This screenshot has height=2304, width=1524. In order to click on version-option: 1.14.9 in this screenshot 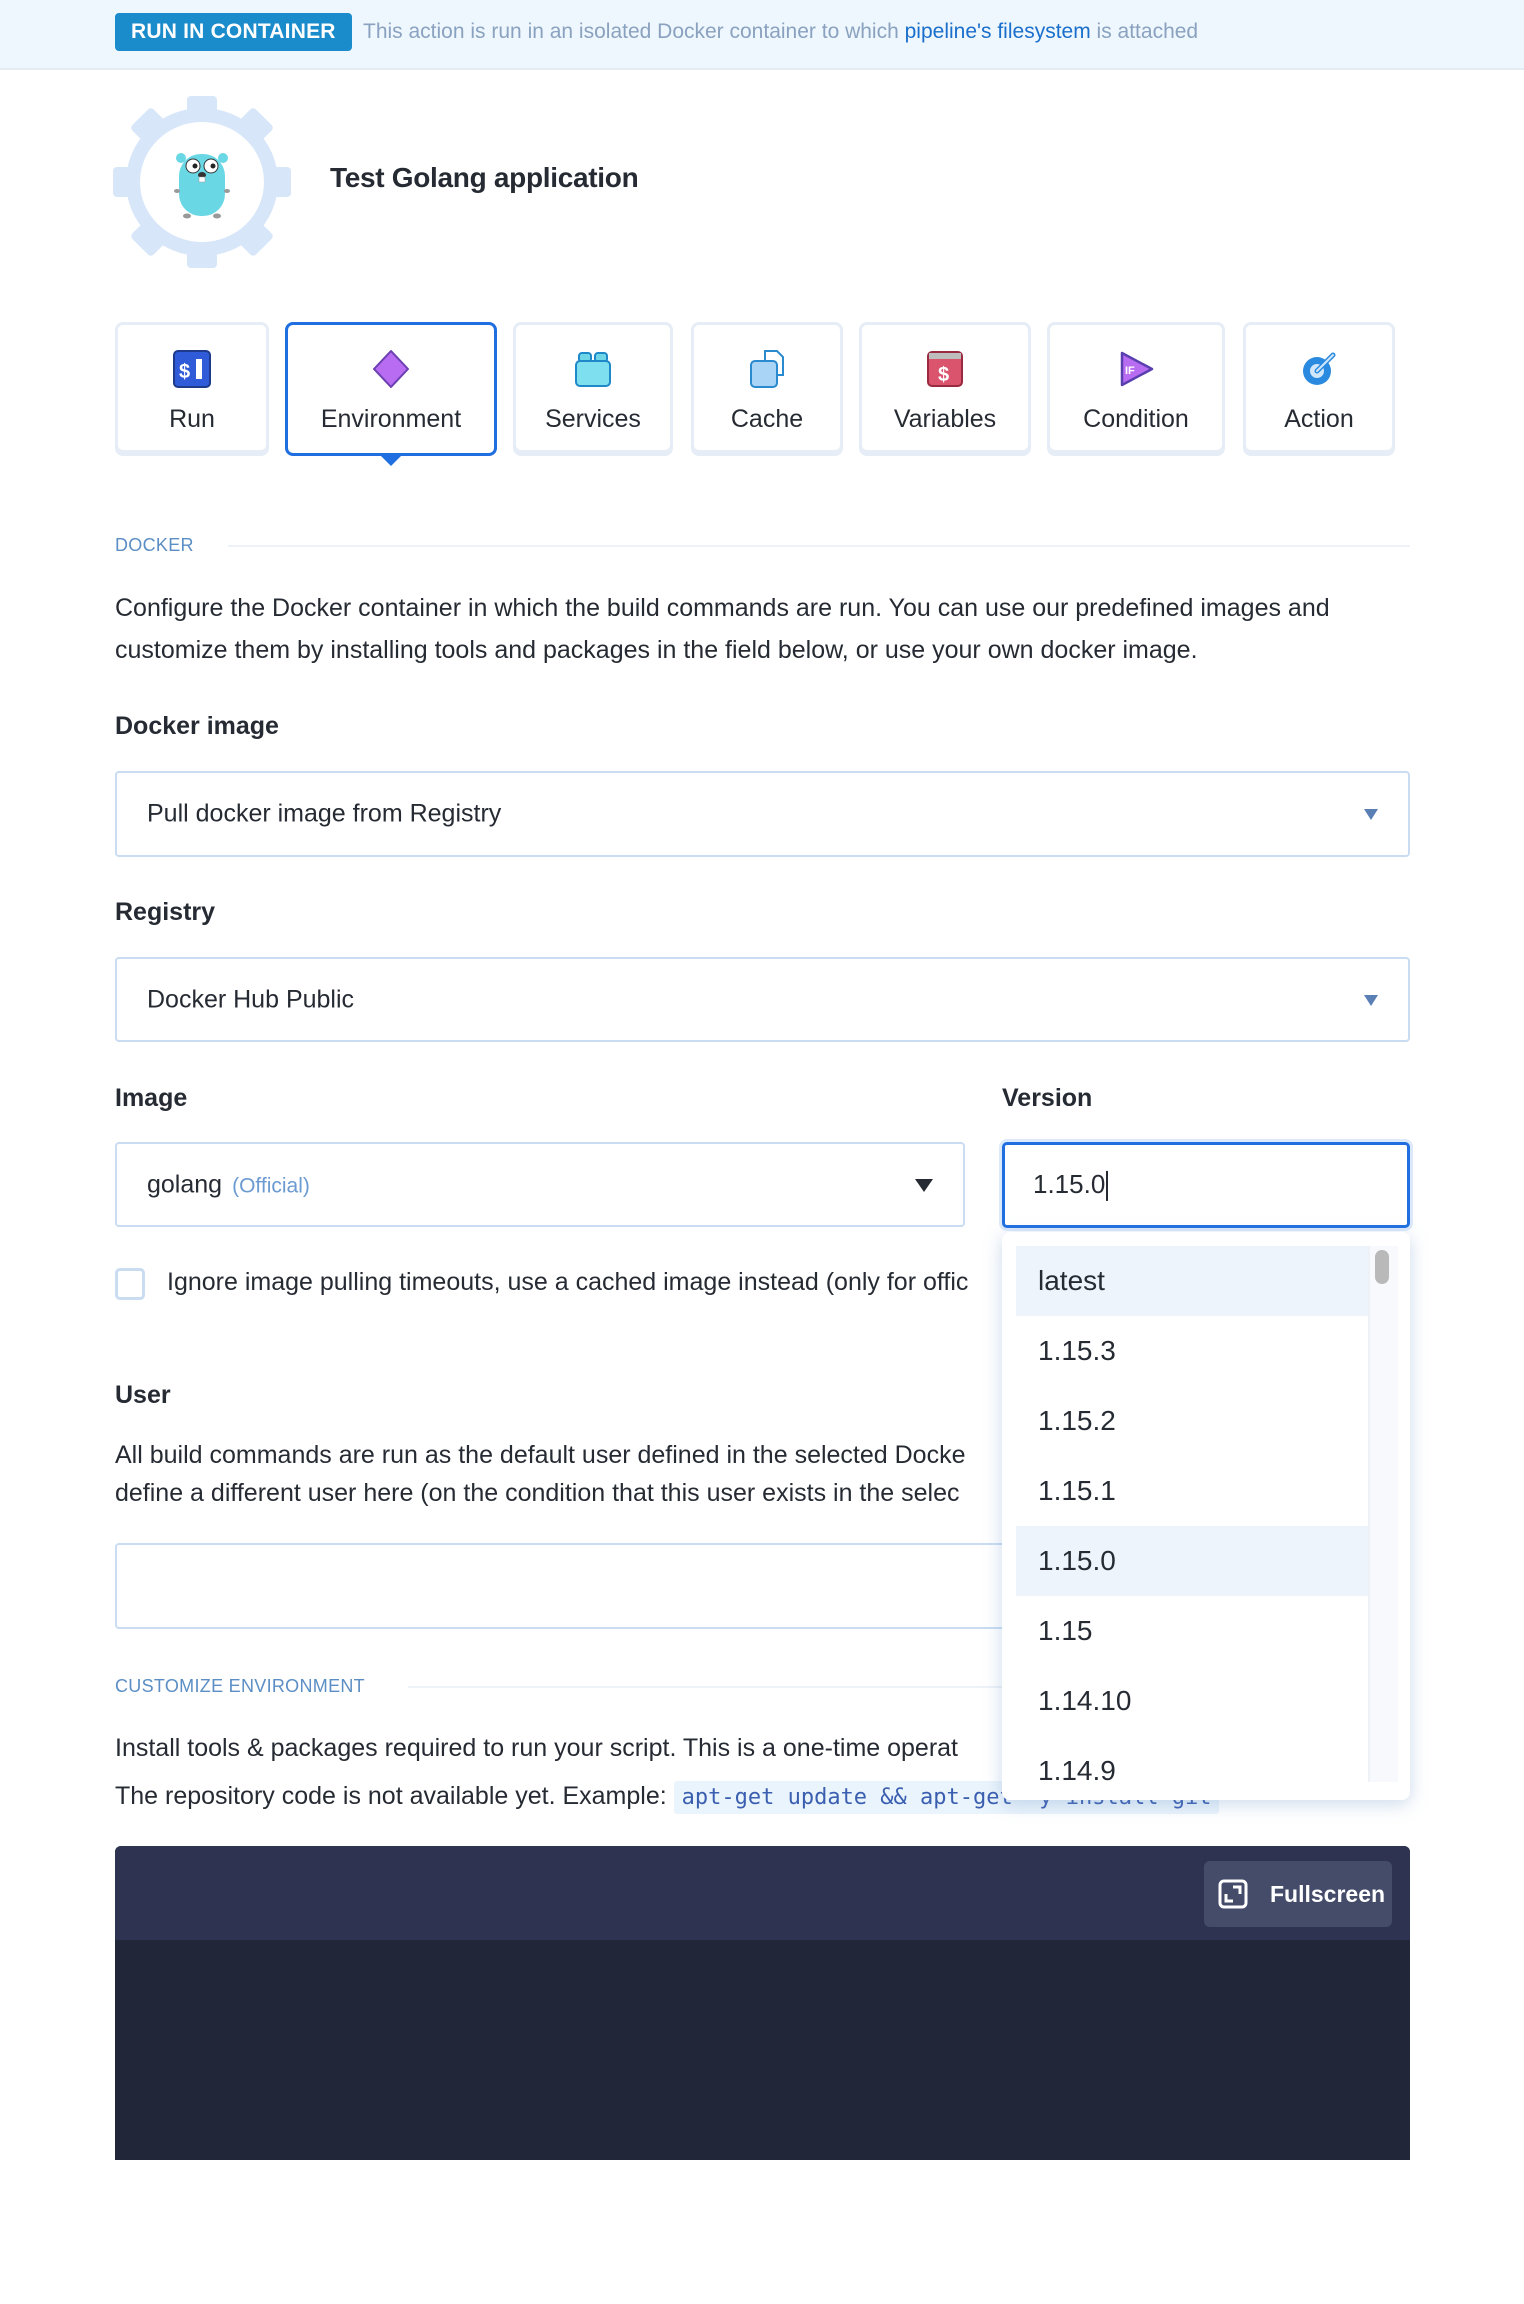, I will do `click(1192, 1759)`.